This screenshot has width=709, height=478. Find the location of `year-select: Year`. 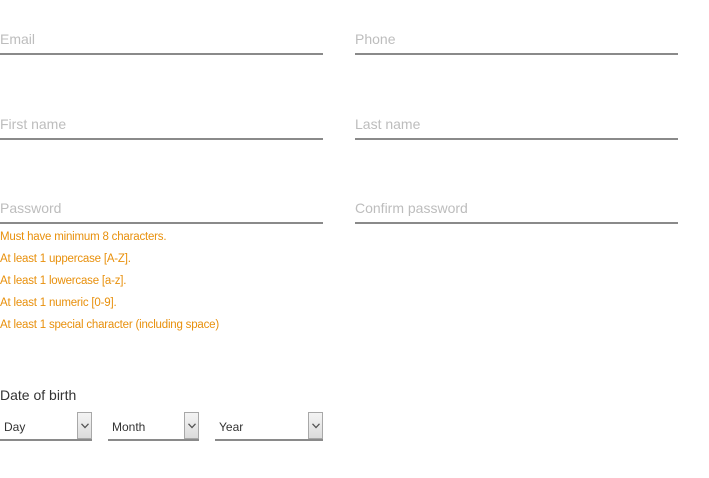

year-select: Year is located at coordinates (269, 426).